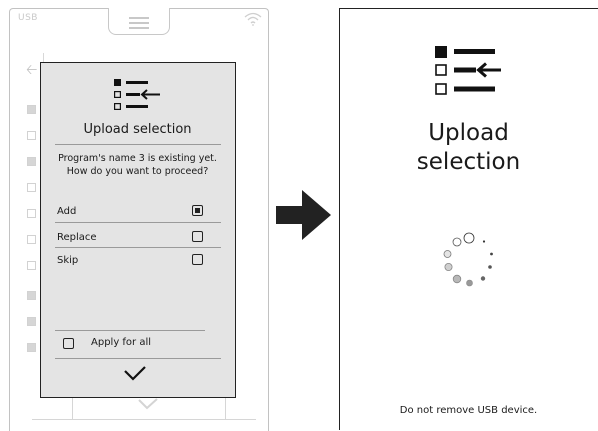 The height and width of the screenshot is (431, 598). Describe the element at coordinates (137, 129) in the screenshot. I see `dialog-title: Upload selection` at that location.